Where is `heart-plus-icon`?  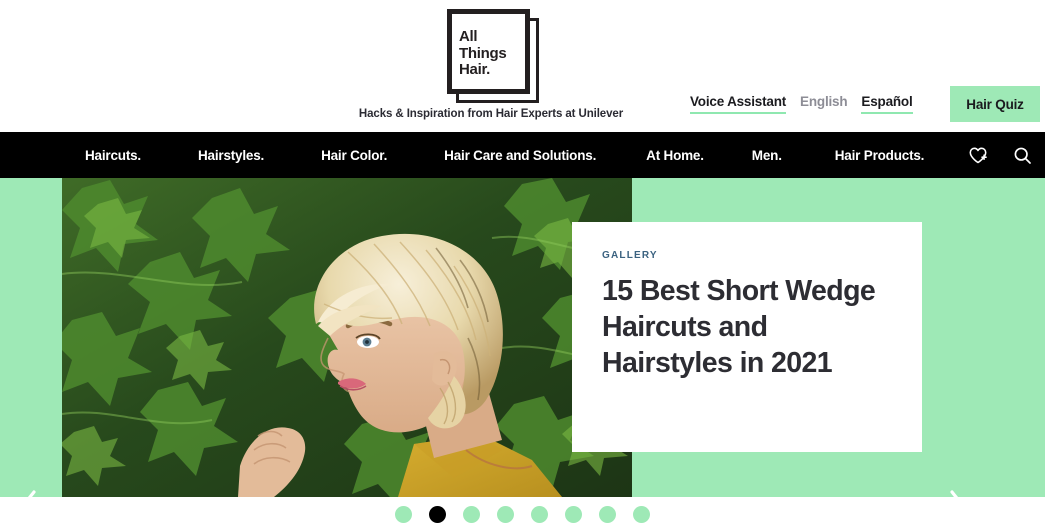 heart-plus-icon is located at coordinates (978, 155).